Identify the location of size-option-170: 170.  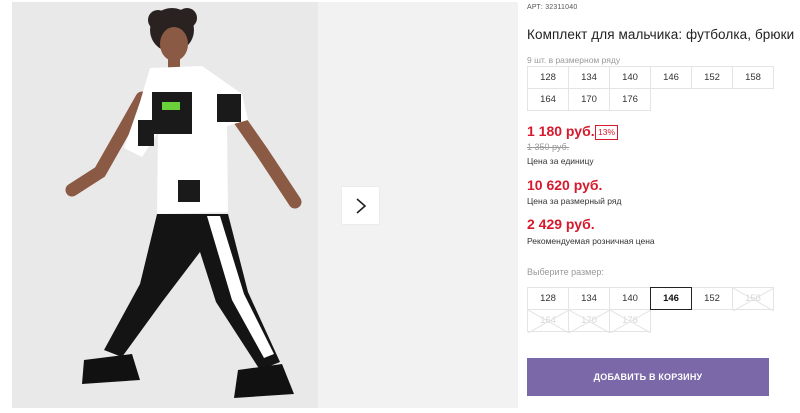
(589, 321).